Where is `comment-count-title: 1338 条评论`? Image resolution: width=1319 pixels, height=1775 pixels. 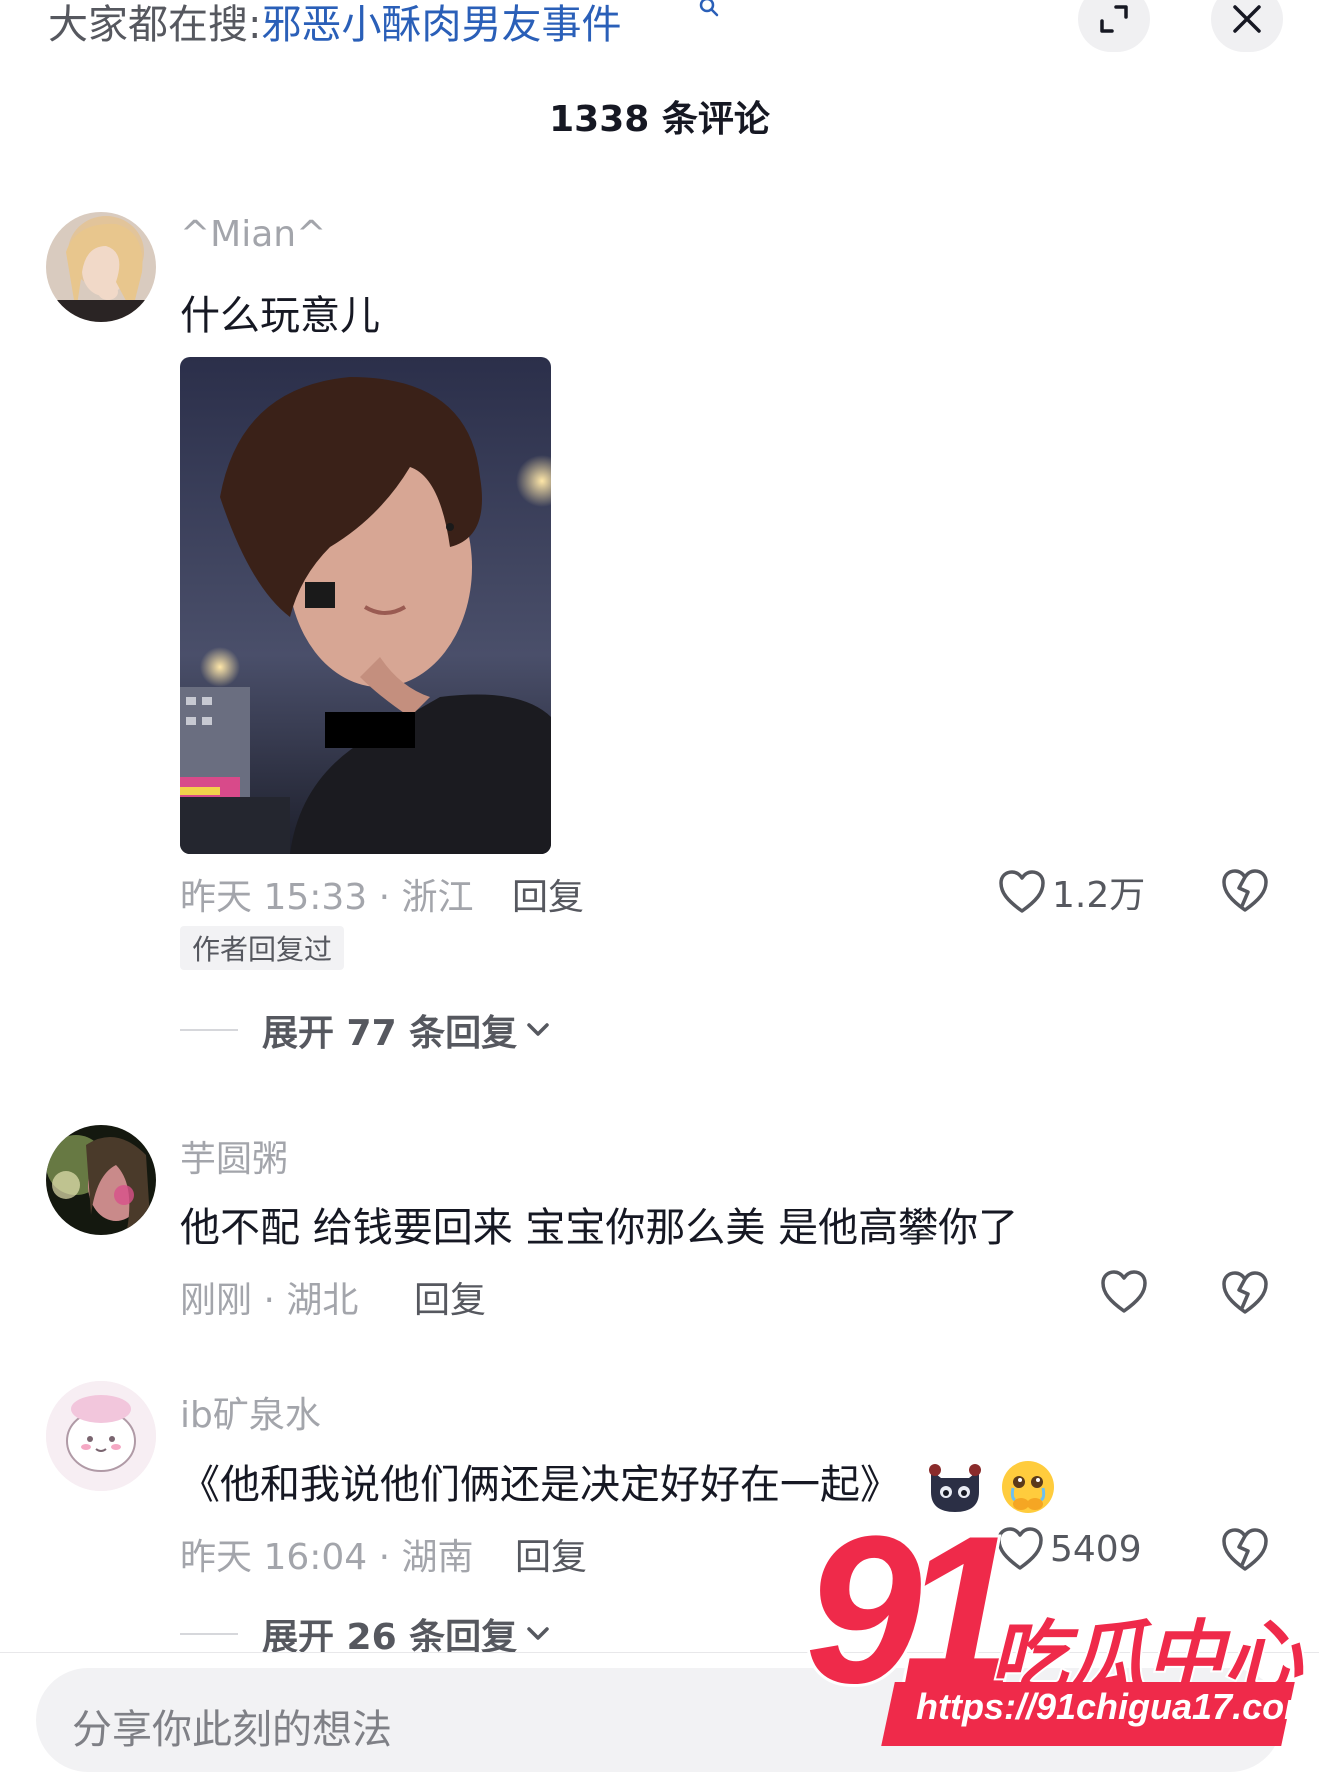
comment-count-title: 1338 条评论 is located at coordinates (659, 119).